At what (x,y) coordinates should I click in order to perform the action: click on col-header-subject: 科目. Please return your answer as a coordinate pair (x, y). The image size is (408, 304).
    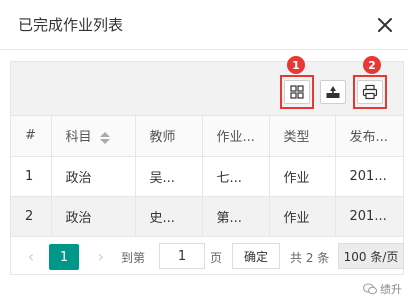
    Looking at the image, I should click on (93, 136).